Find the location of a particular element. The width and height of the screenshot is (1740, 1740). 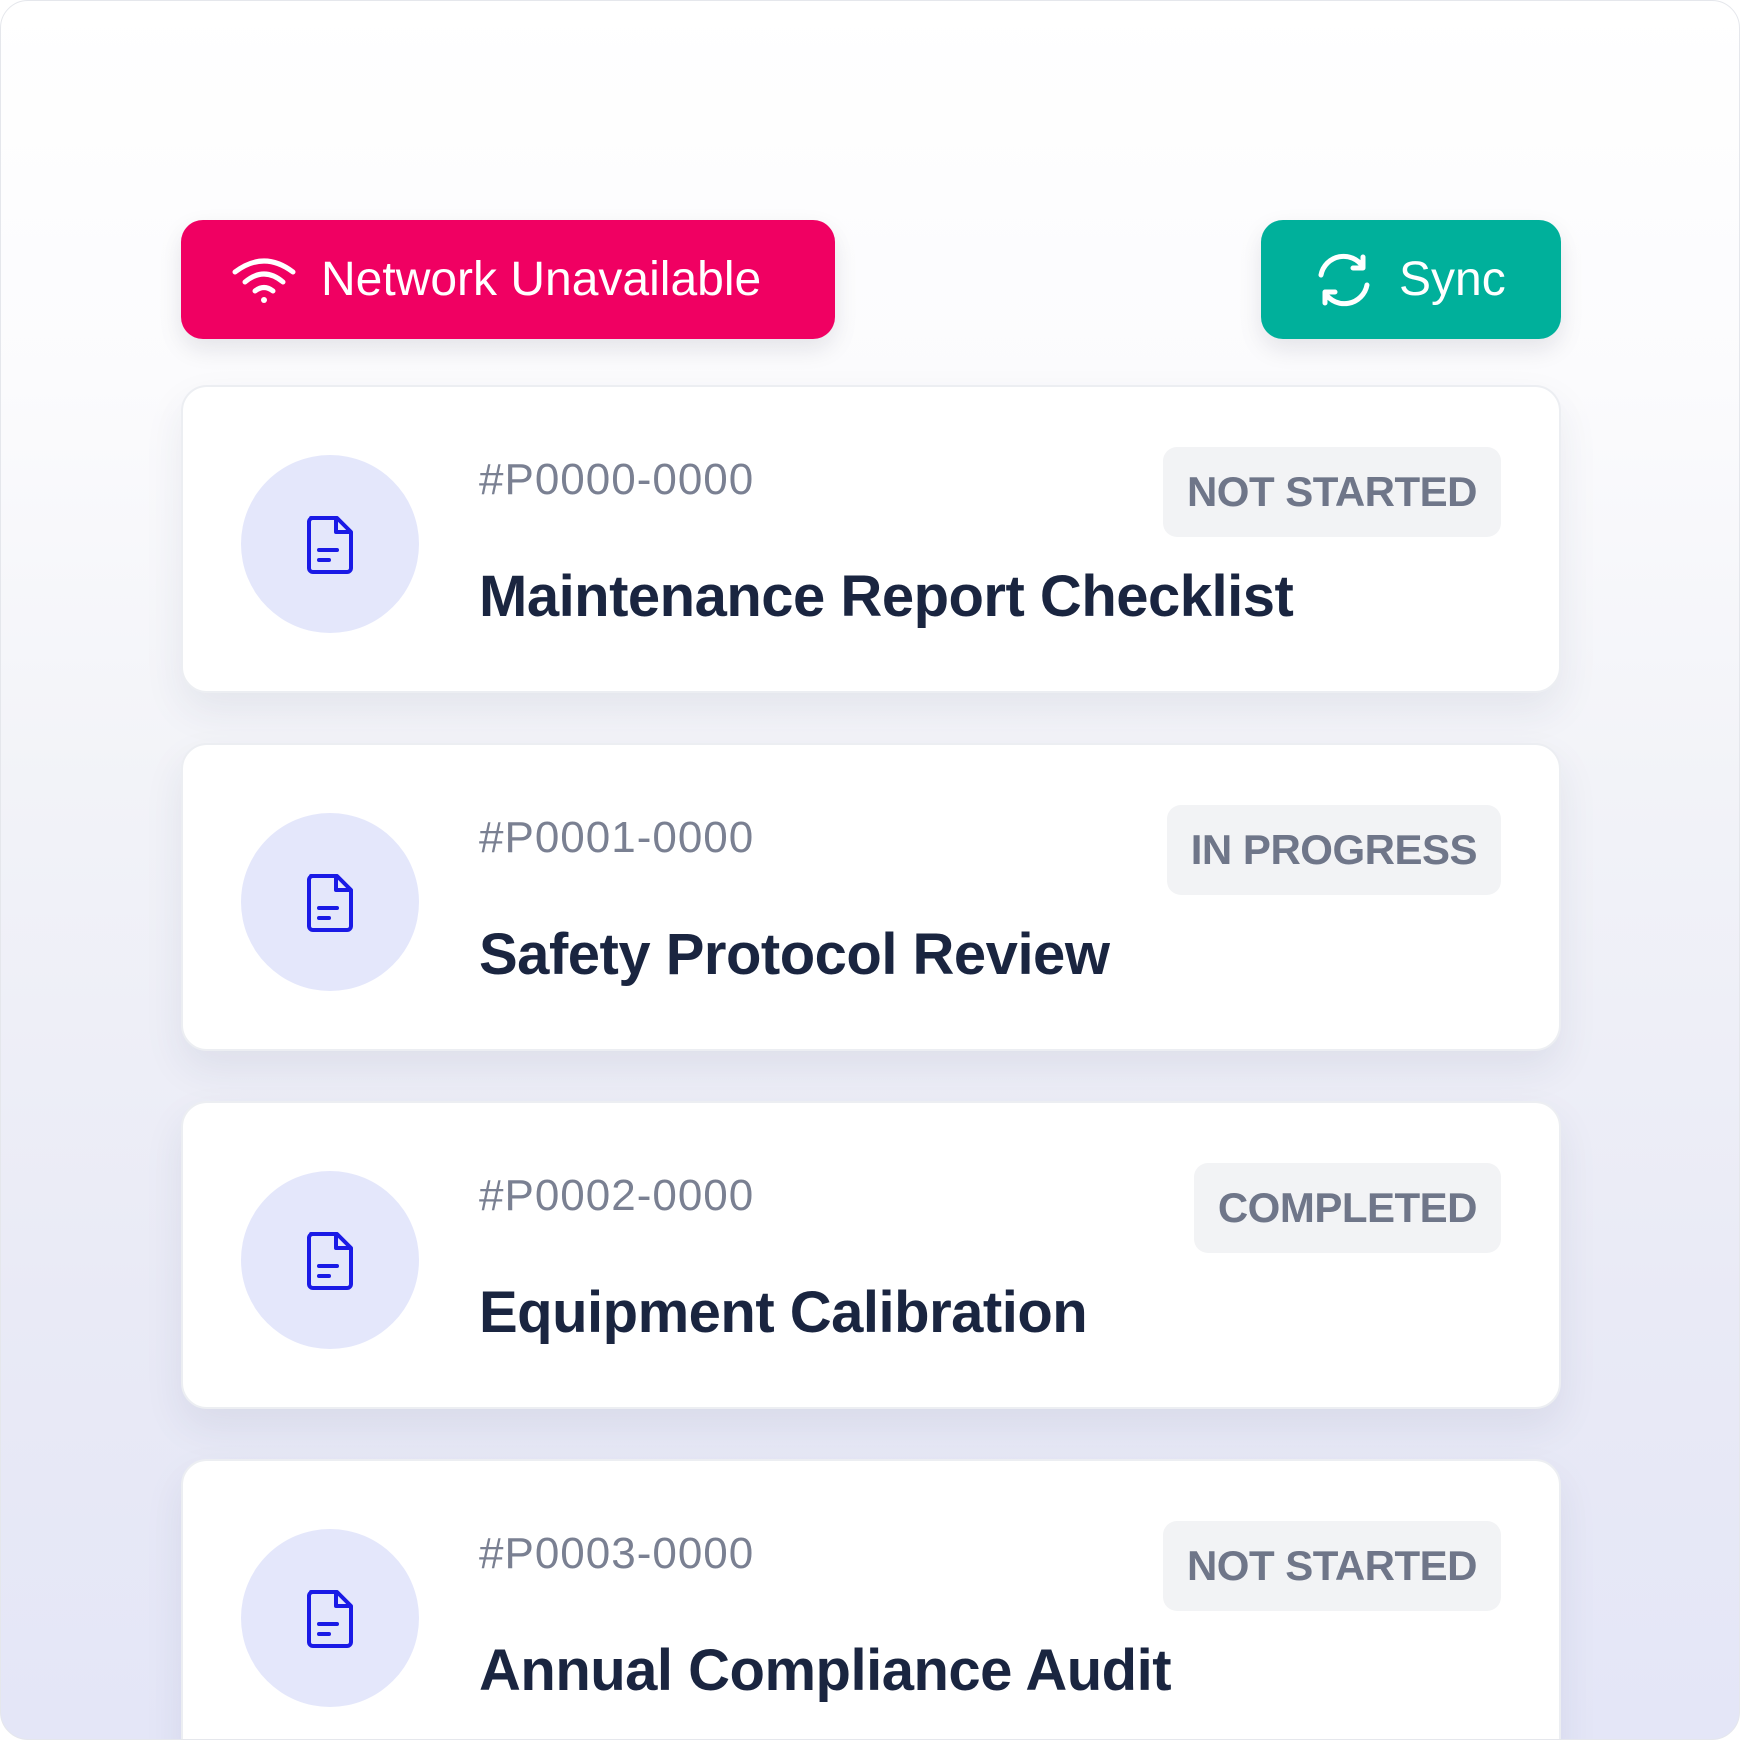

item-title: Maintenance Report Checklist is located at coordinates (886, 596).